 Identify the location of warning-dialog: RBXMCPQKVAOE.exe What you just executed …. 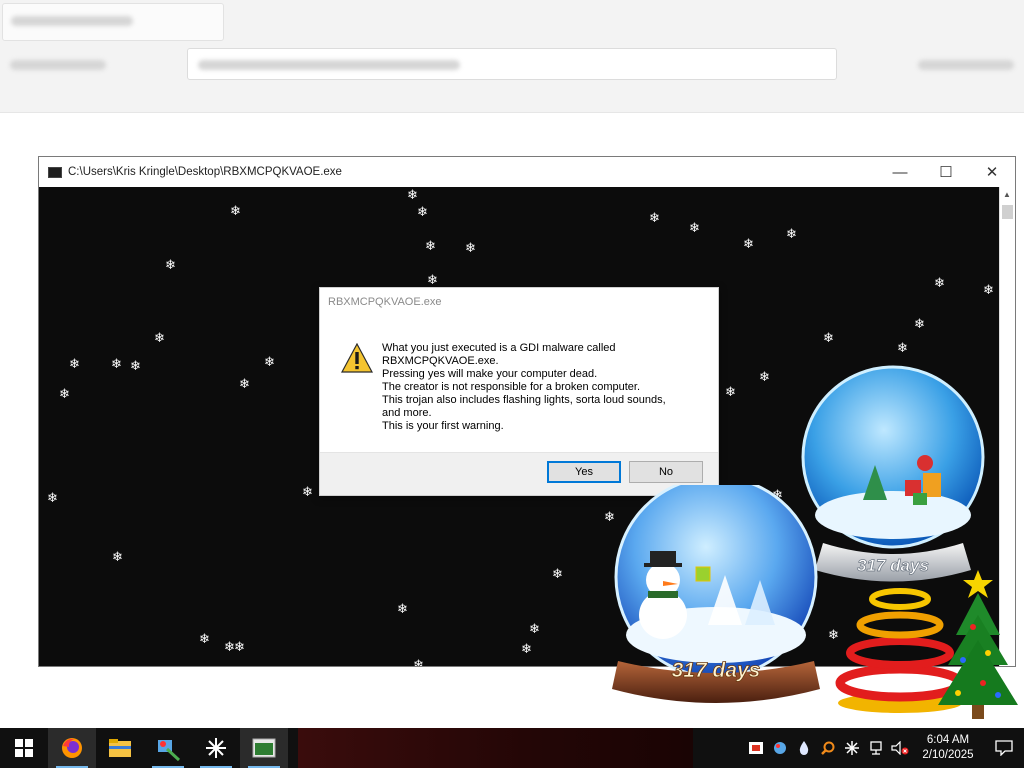
(519, 391).